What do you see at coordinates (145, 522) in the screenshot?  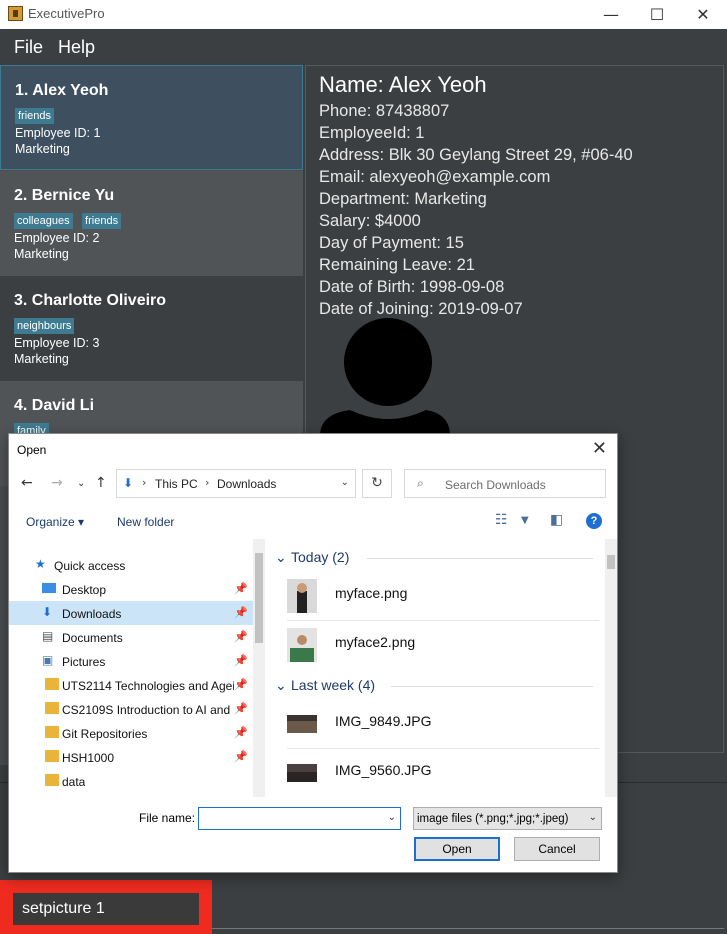 I see `new-folder-button: New folder` at bounding box center [145, 522].